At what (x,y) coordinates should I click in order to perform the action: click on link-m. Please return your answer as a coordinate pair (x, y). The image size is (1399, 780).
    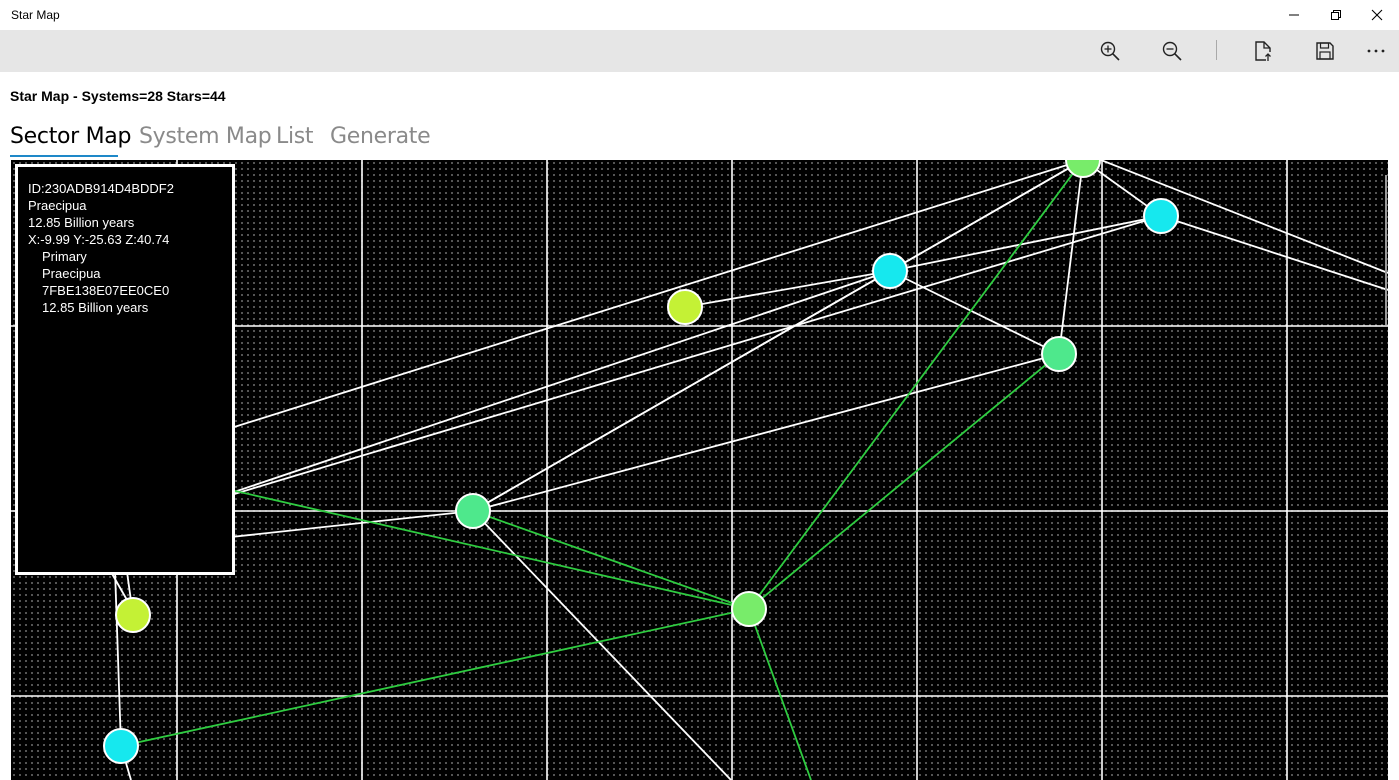
    Looking at the image, I should click on (766, 432).